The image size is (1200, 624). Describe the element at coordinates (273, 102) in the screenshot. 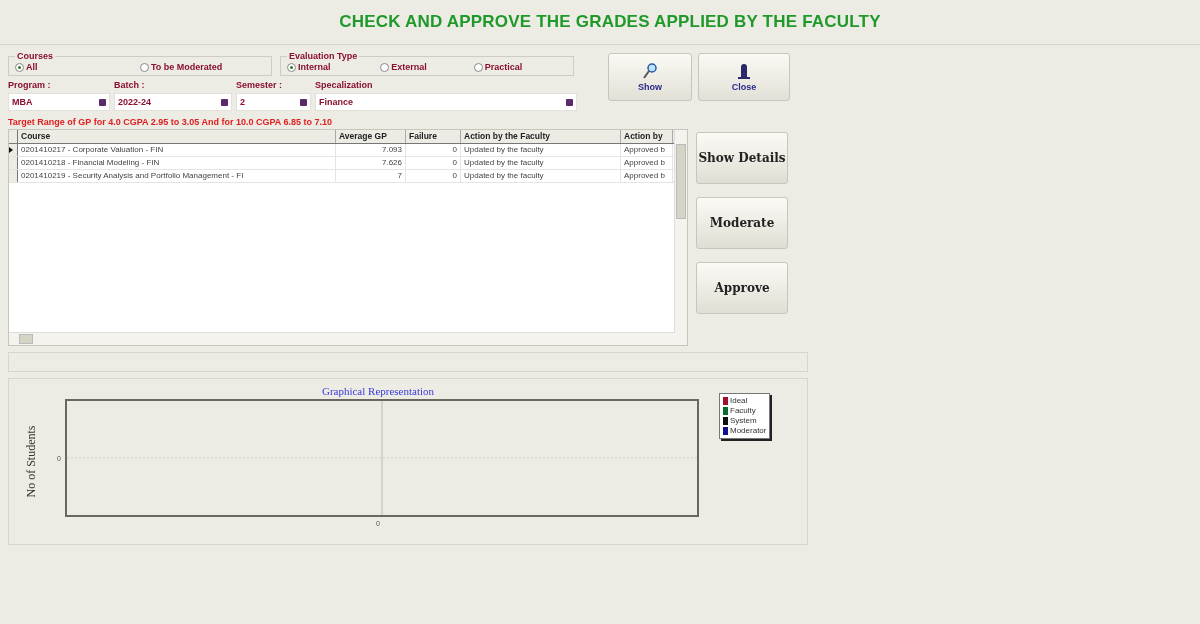

I see `dropdown: 2` at that location.